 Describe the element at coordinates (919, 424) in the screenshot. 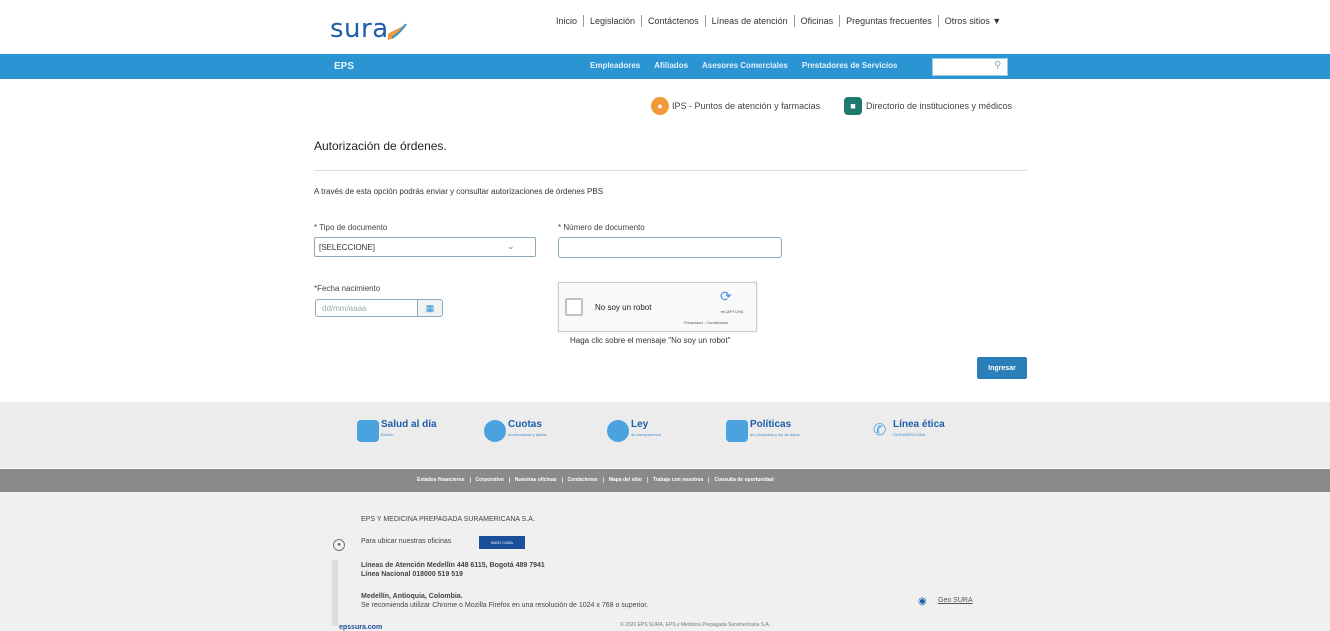

I see `linea-etica-link: Línea ética` at that location.